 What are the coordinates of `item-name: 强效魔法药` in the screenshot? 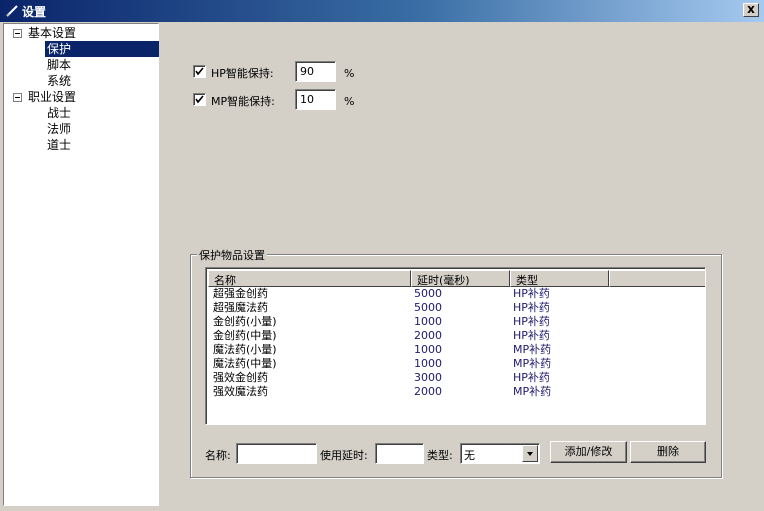 It's located at (240, 391).